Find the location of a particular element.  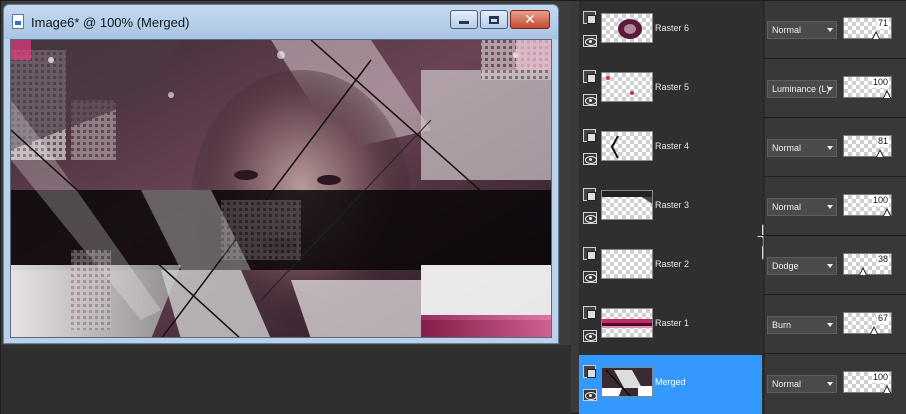

opacity-slider: 71 is located at coordinates (867, 28).